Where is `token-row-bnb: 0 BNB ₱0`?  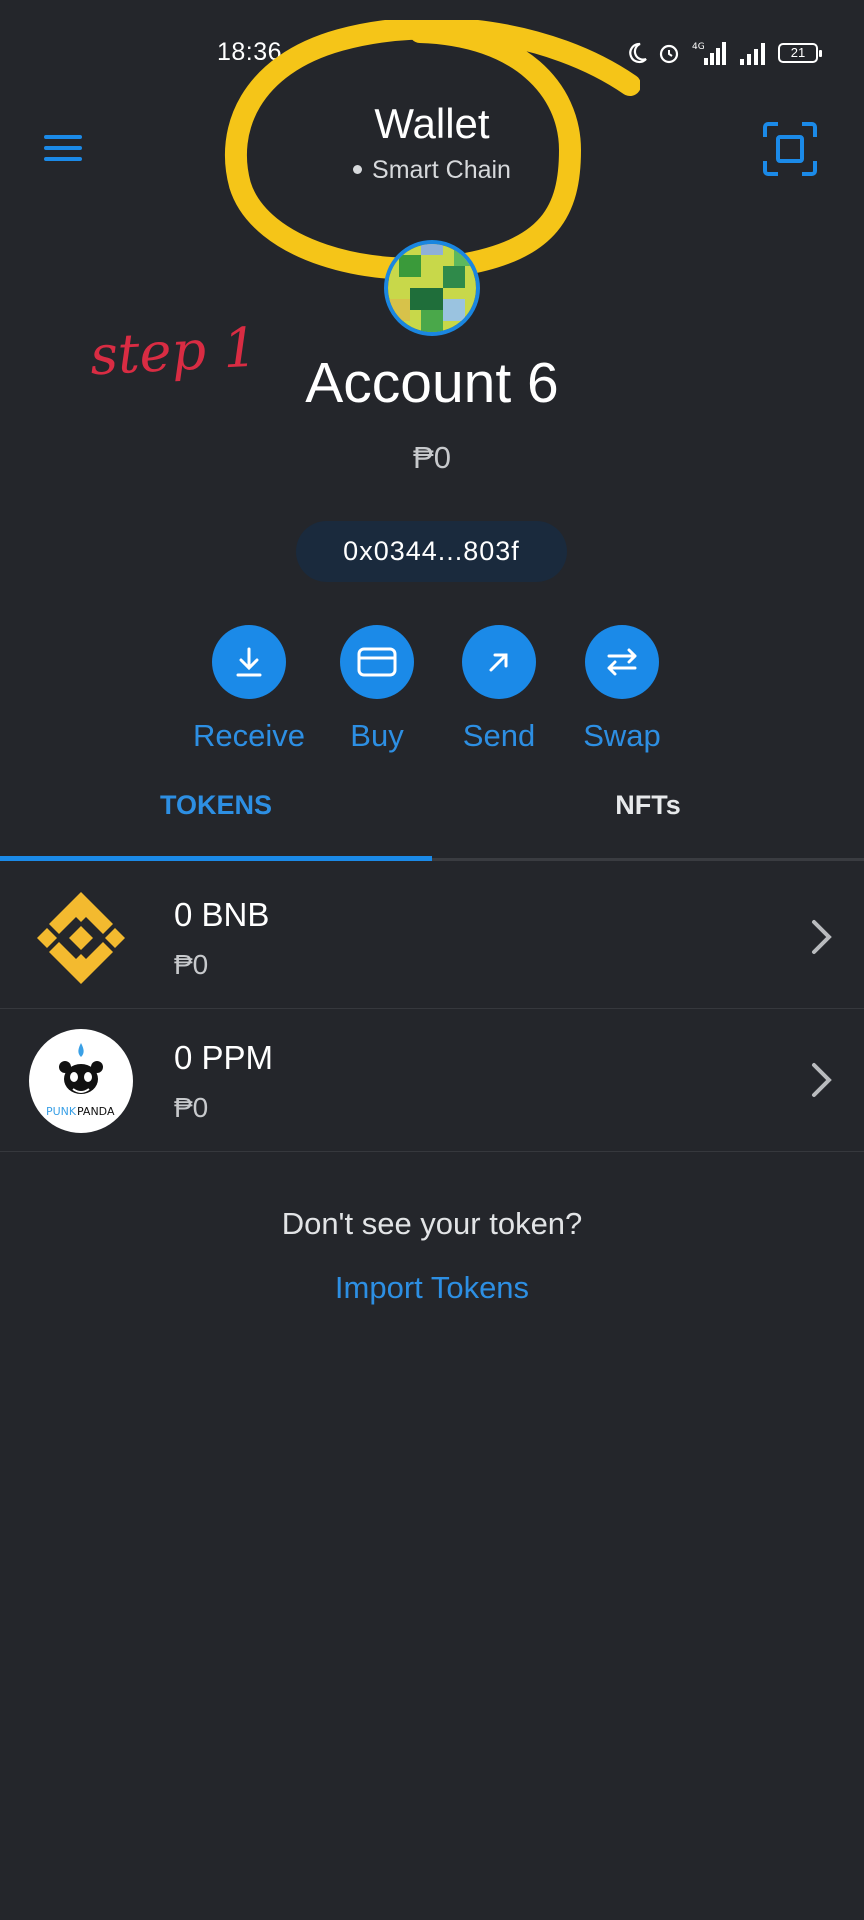
token-row-bnb: 0 BNB ₱0 is located at coordinates (432, 937).